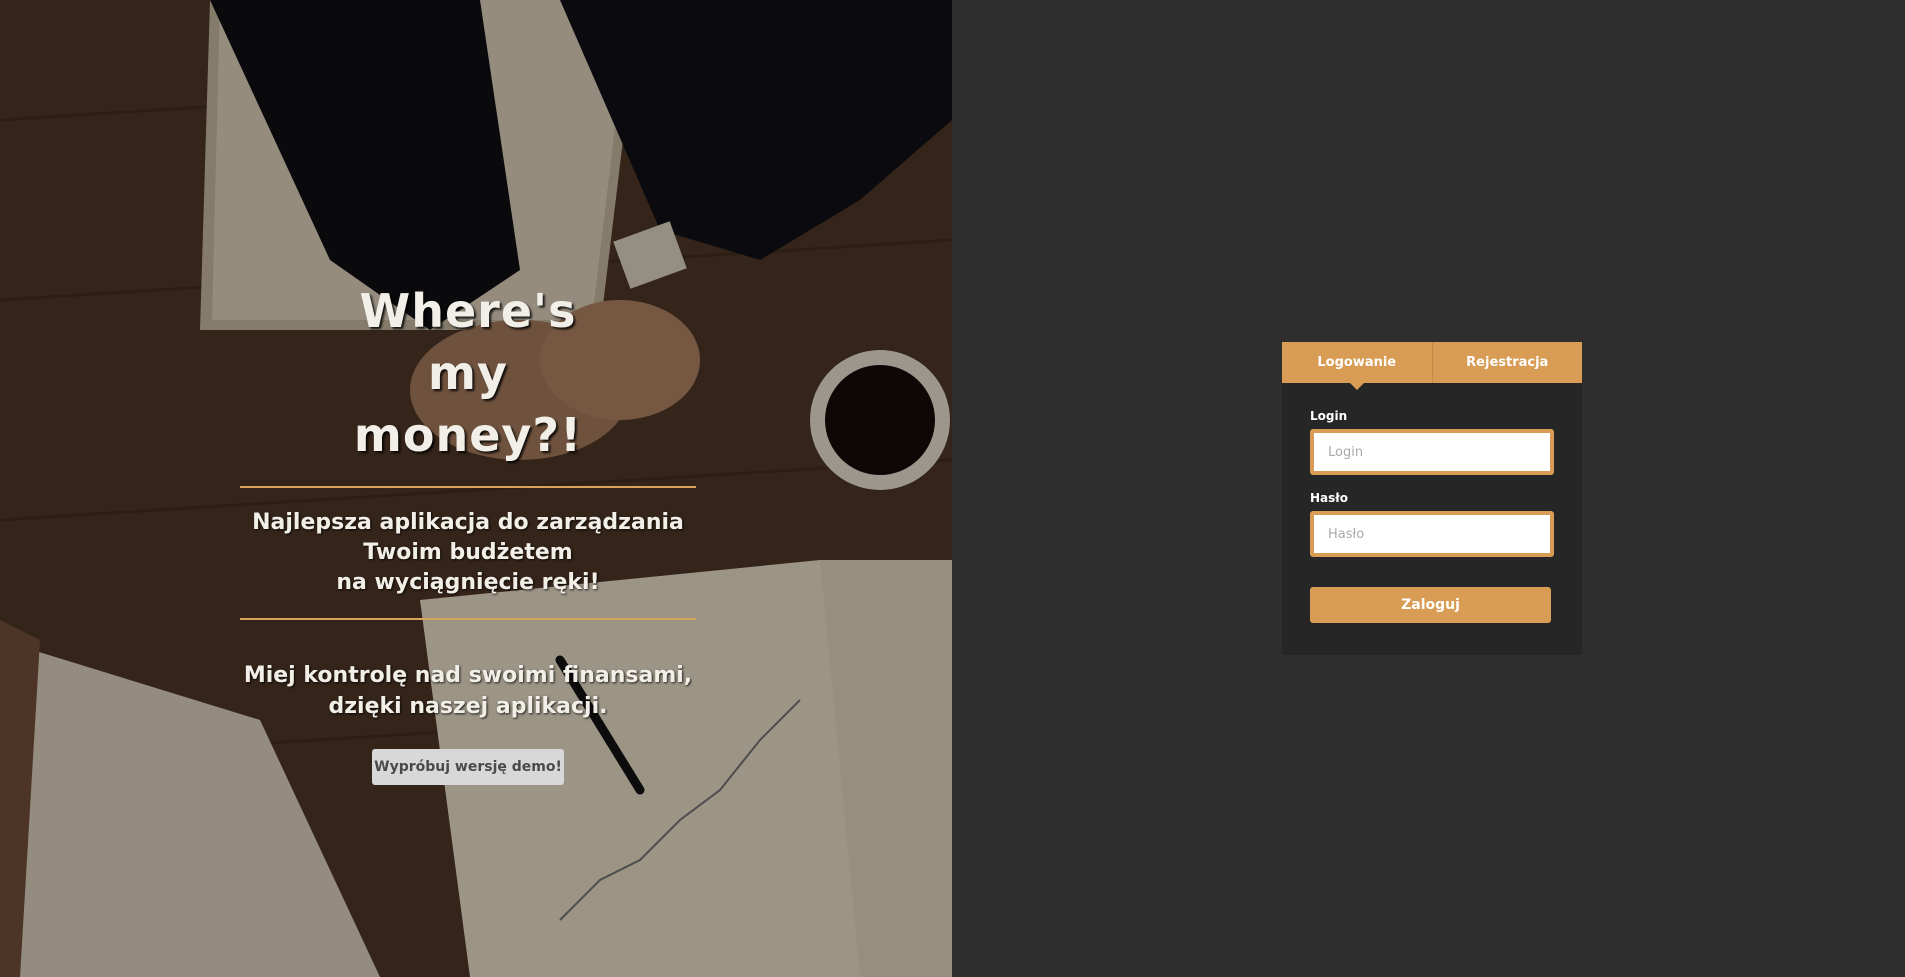 This screenshot has height=977, width=1905. I want to click on hero-subtitle-line: Twoim budżetem, so click(468, 552).